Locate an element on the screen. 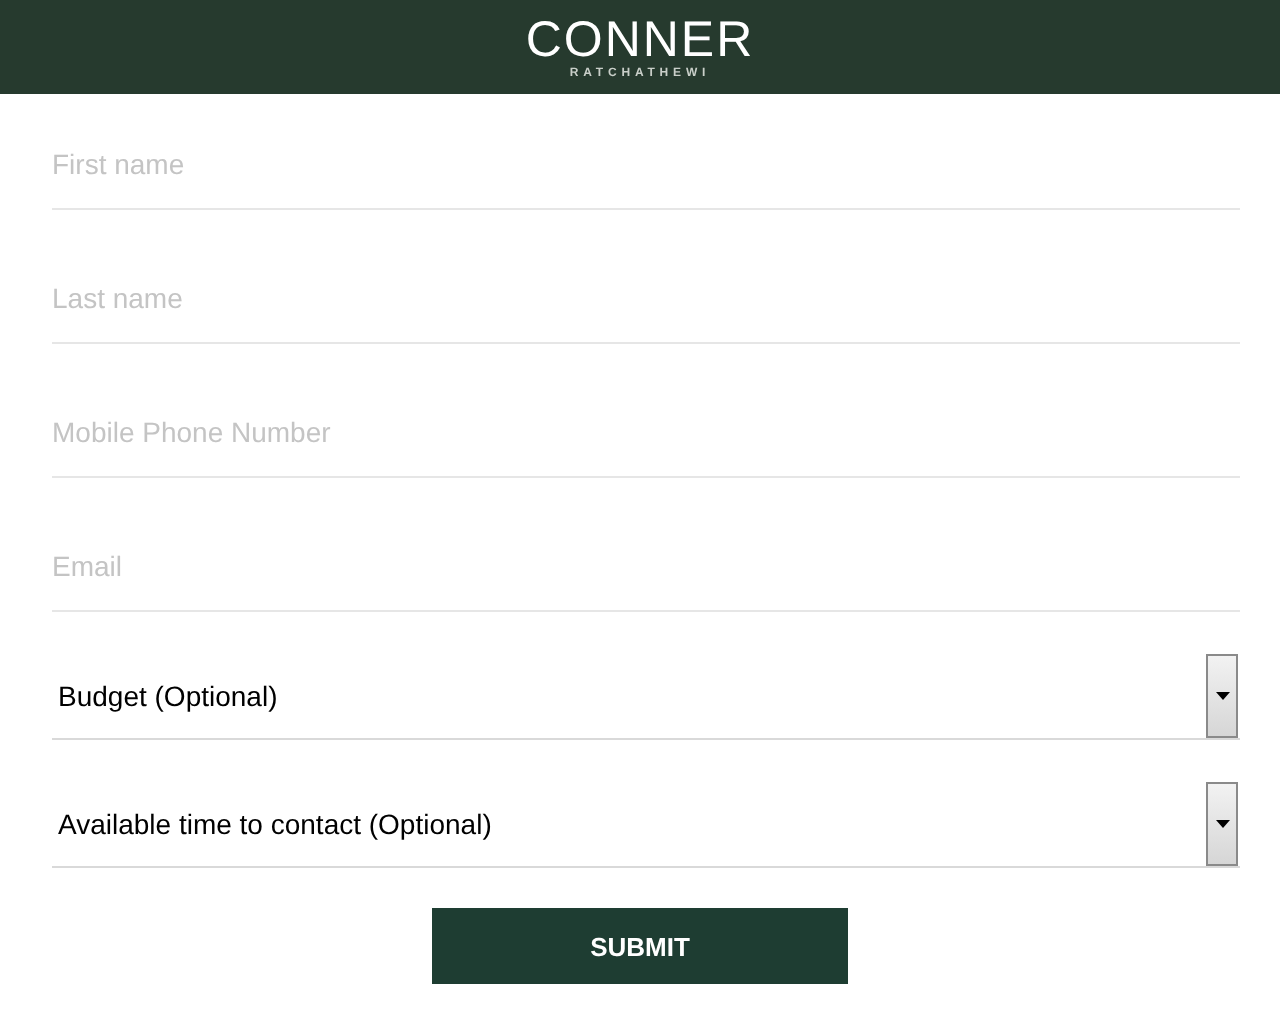 Image resolution: width=1280 pixels, height=1020 pixels. submit-button: SUBMIT is located at coordinates (640, 946).